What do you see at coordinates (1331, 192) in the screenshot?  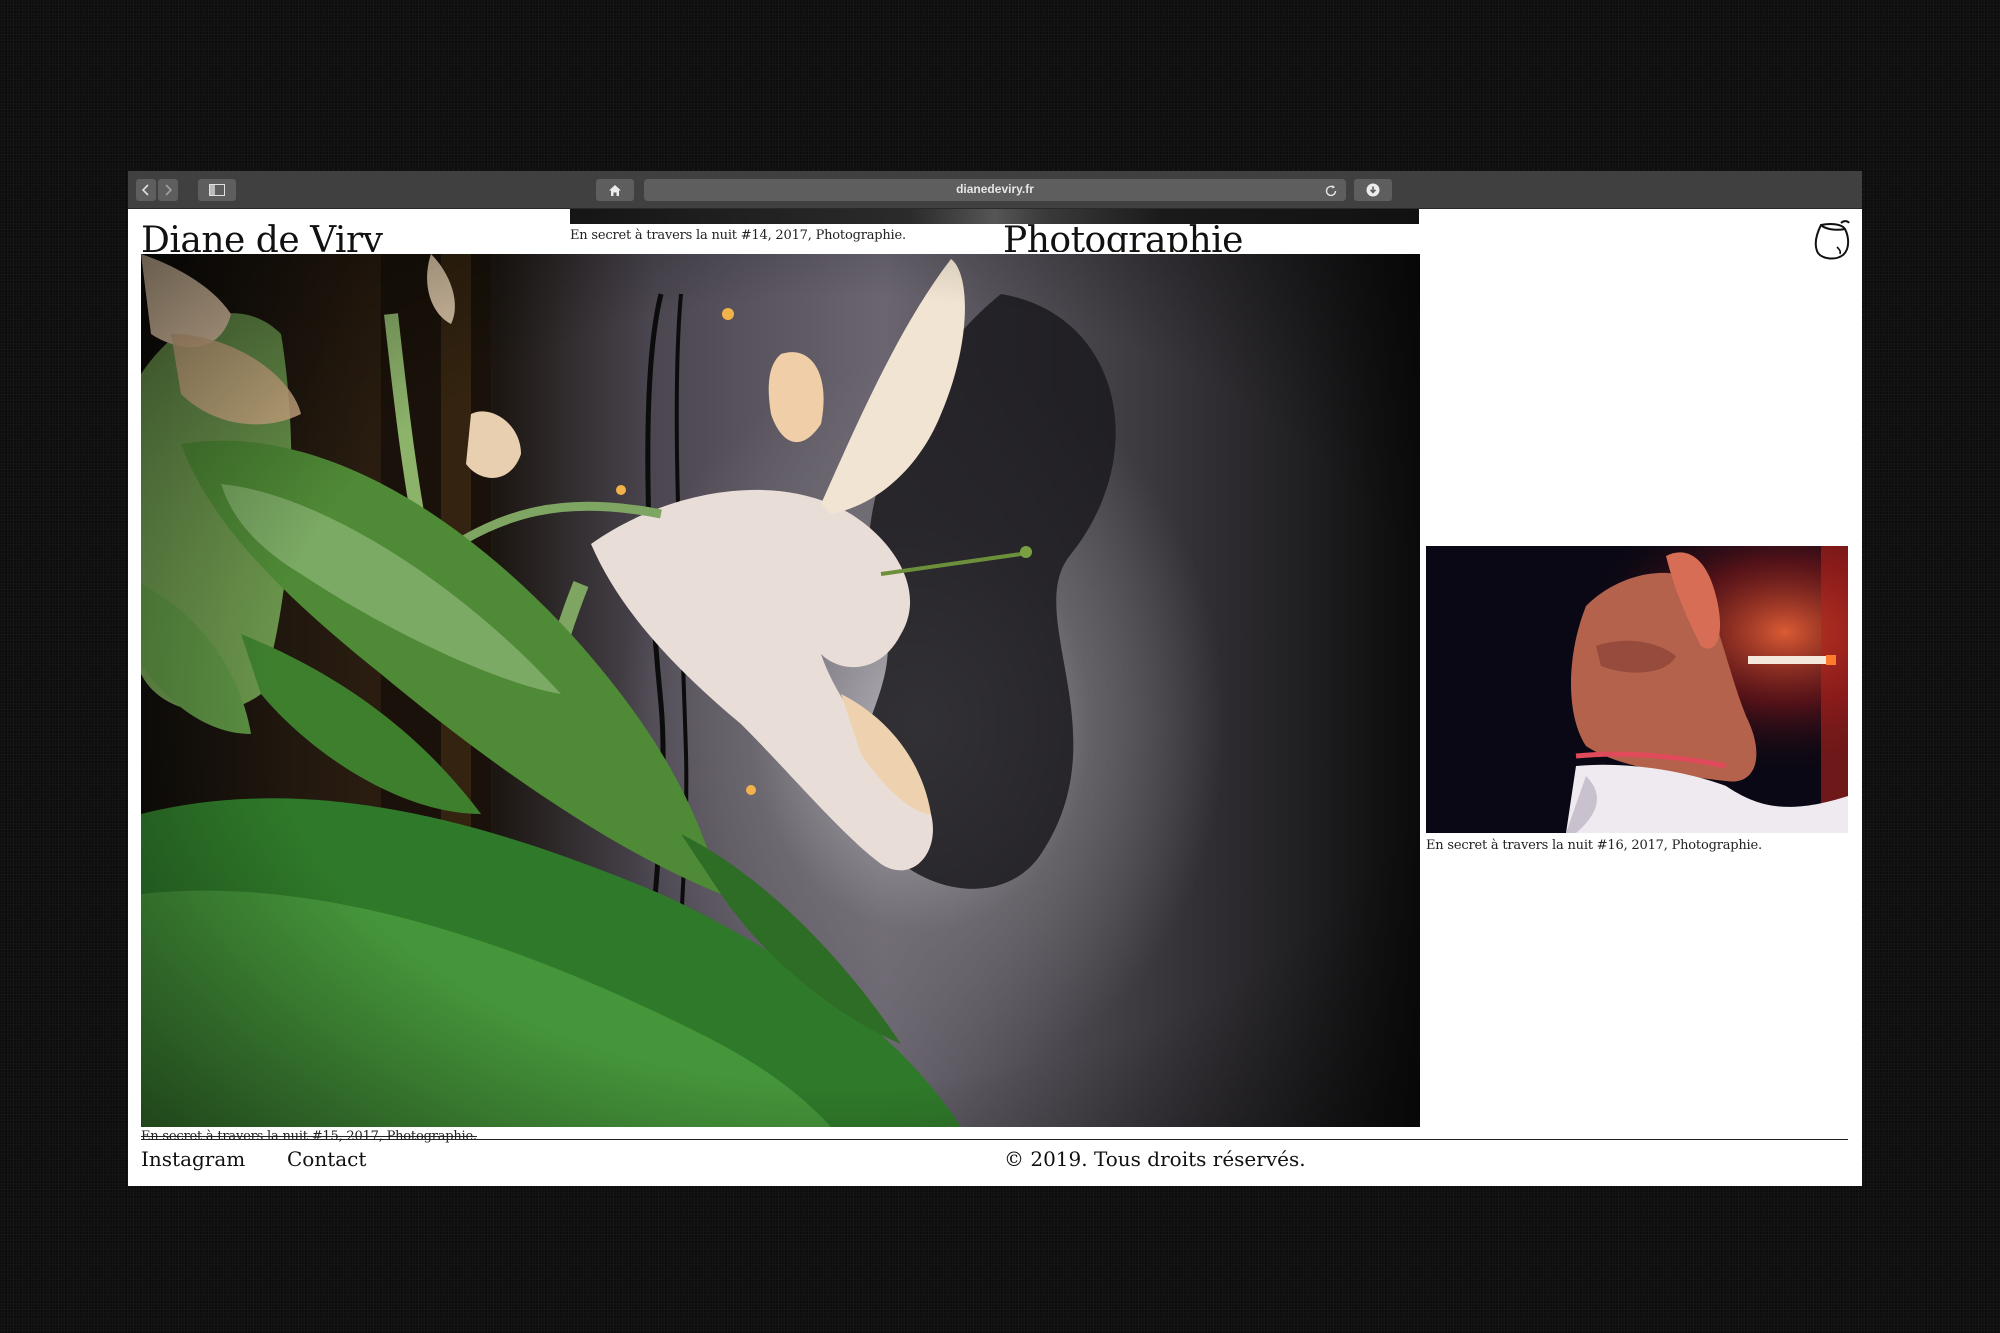 I see `reload-icon` at bounding box center [1331, 192].